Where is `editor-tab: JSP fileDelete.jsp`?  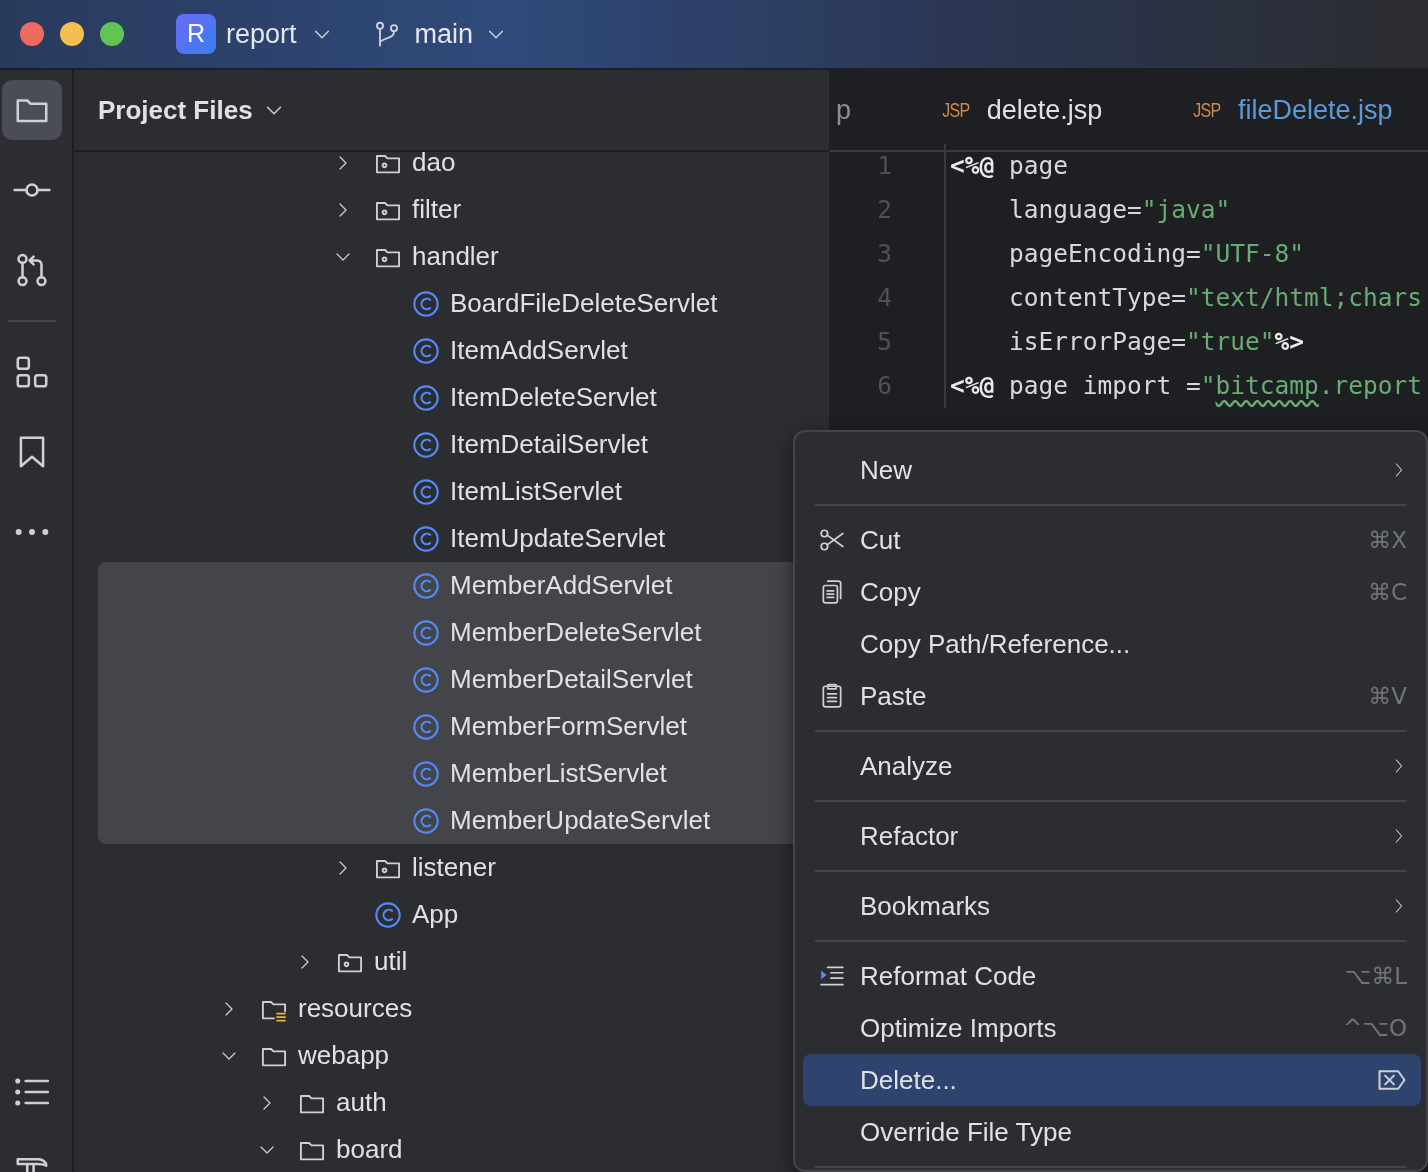 editor-tab: JSP fileDelete.jsp is located at coordinates (1287, 110).